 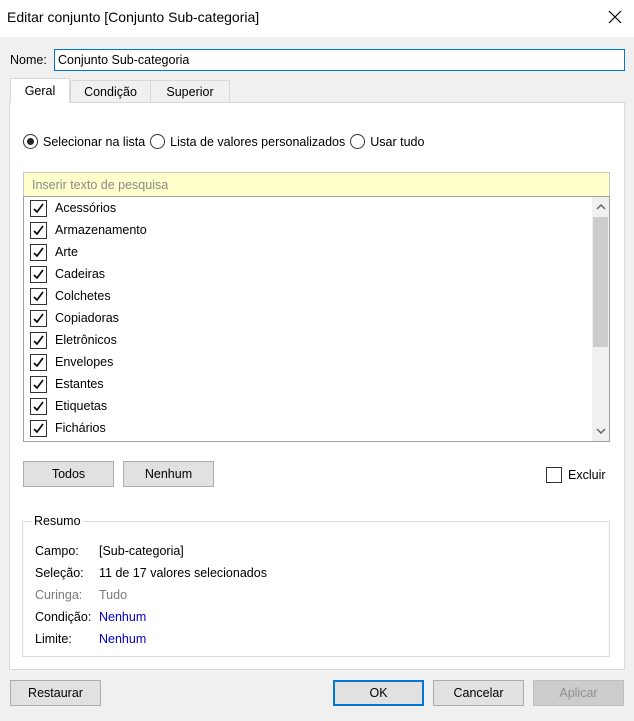 I want to click on radio-use-all: Usar tudo, so click(x=387, y=141).